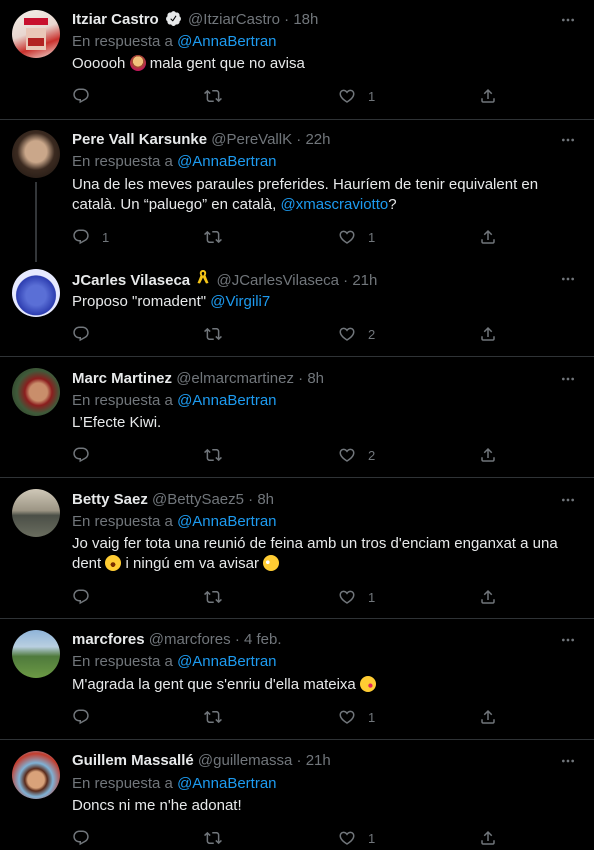 The image size is (594, 850). What do you see at coordinates (174, 784) in the screenshot?
I see `reply-context: En respuesta a @AnnaBertran` at bounding box center [174, 784].